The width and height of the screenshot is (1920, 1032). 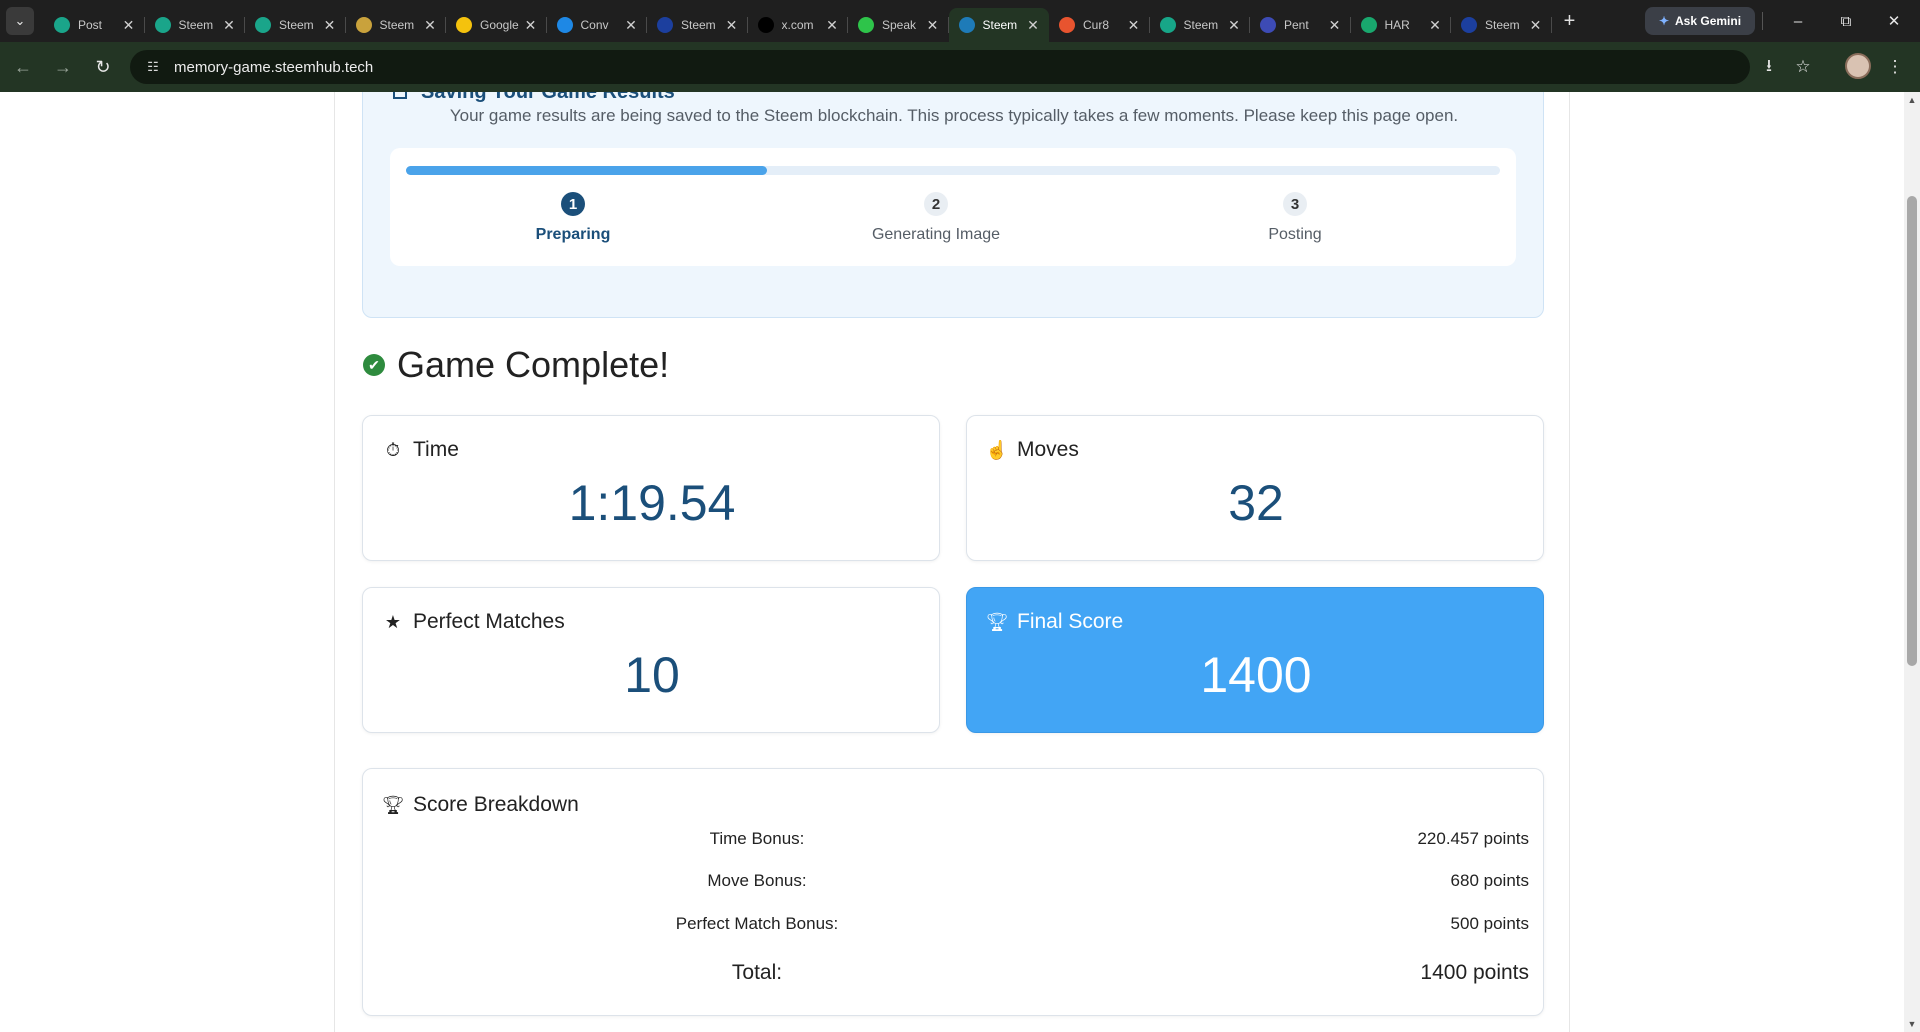 I want to click on tab-title: Cur8, so click(x=1096, y=25).